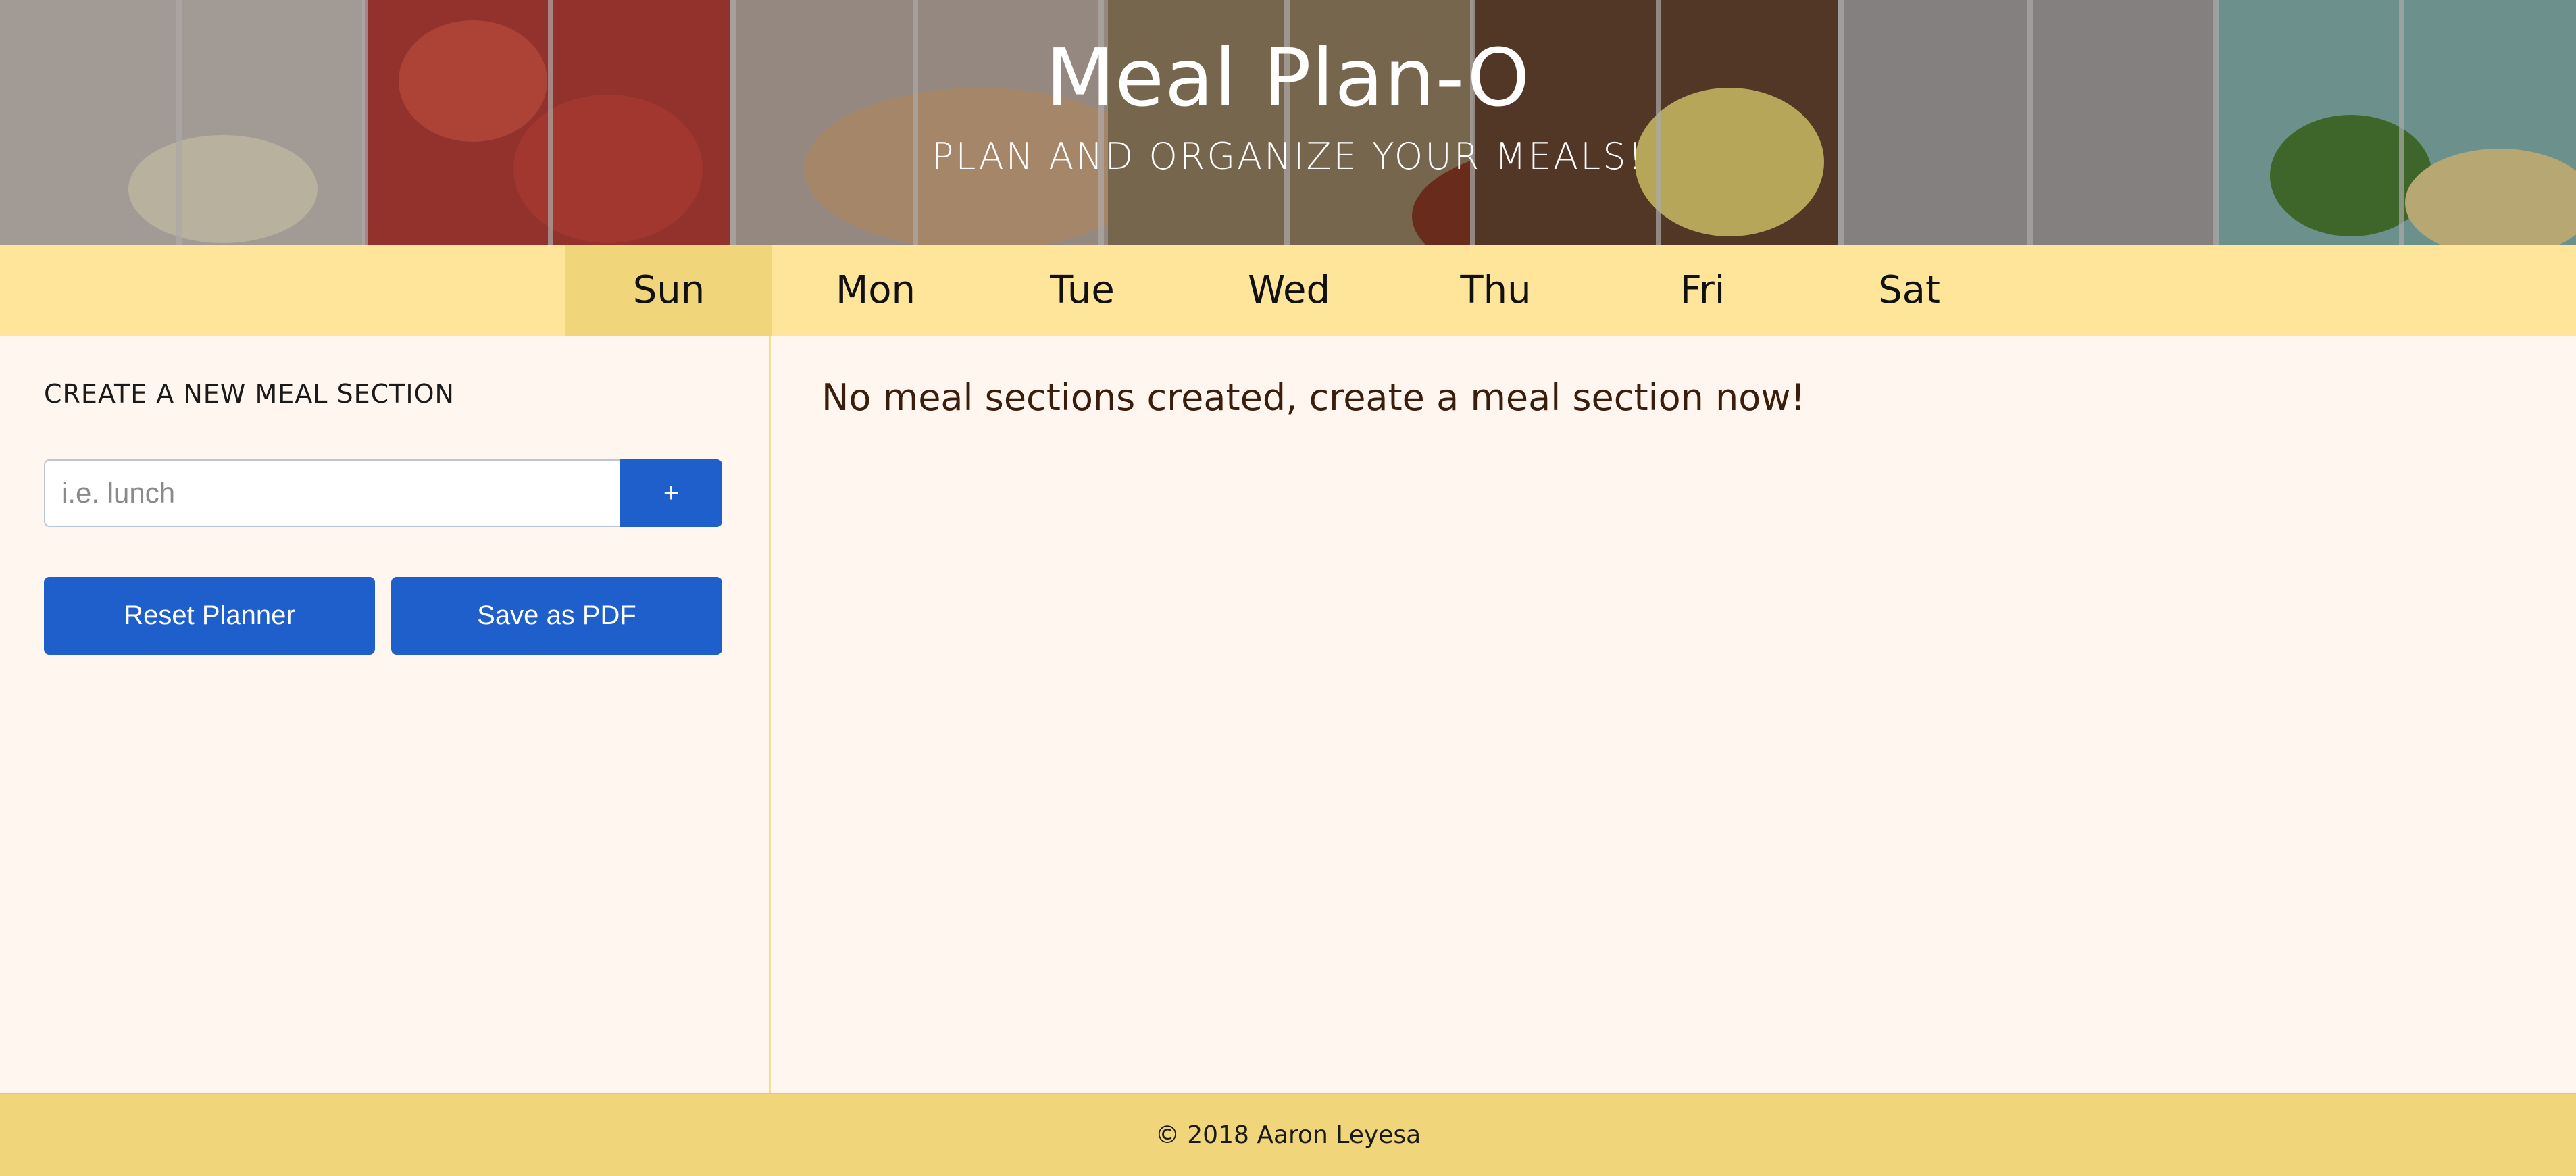 The height and width of the screenshot is (1176, 2576). I want to click on reset-planner-button: Reset Planner, so click(209, 616).